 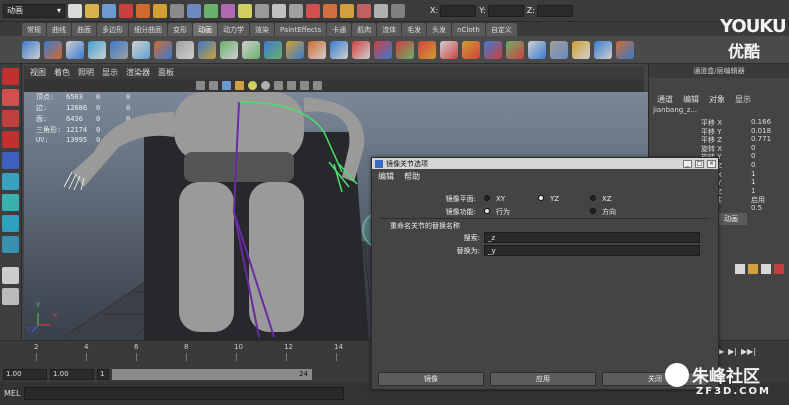 I want to click on shelf-tab: 卡通, so click(x=339, y=29).